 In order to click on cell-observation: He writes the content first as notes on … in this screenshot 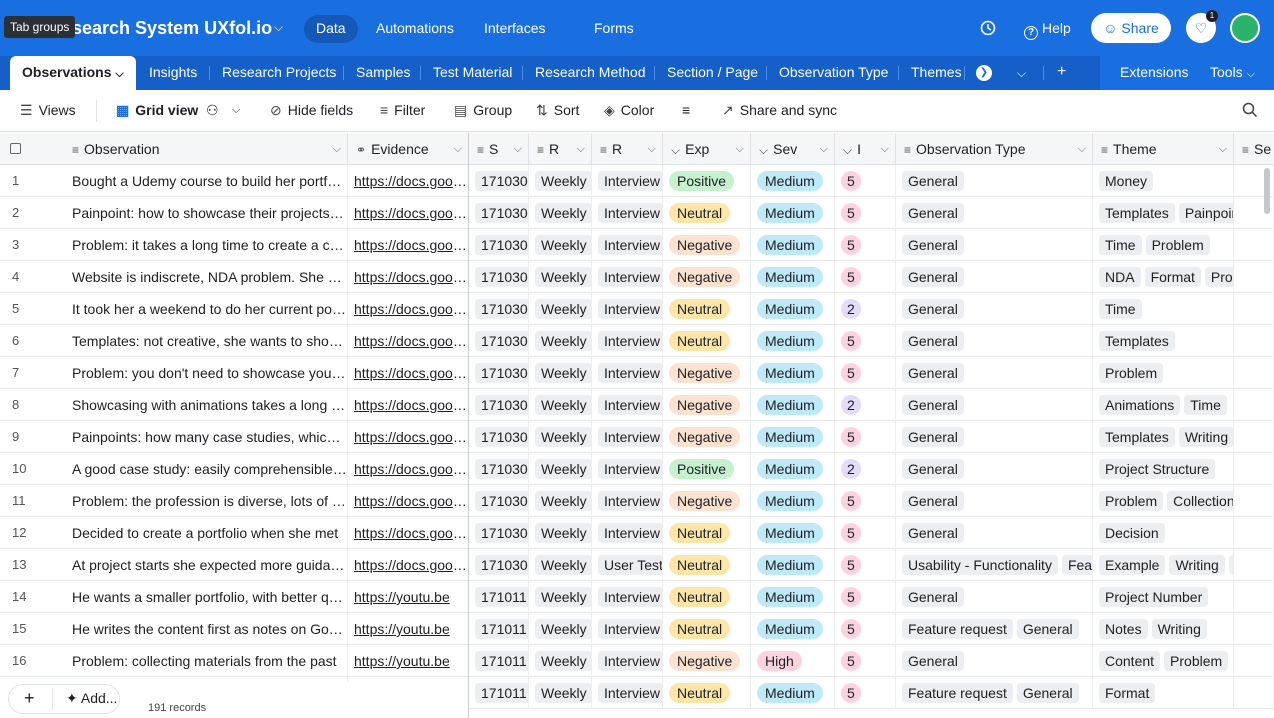, I will do `click(206, 629)`.